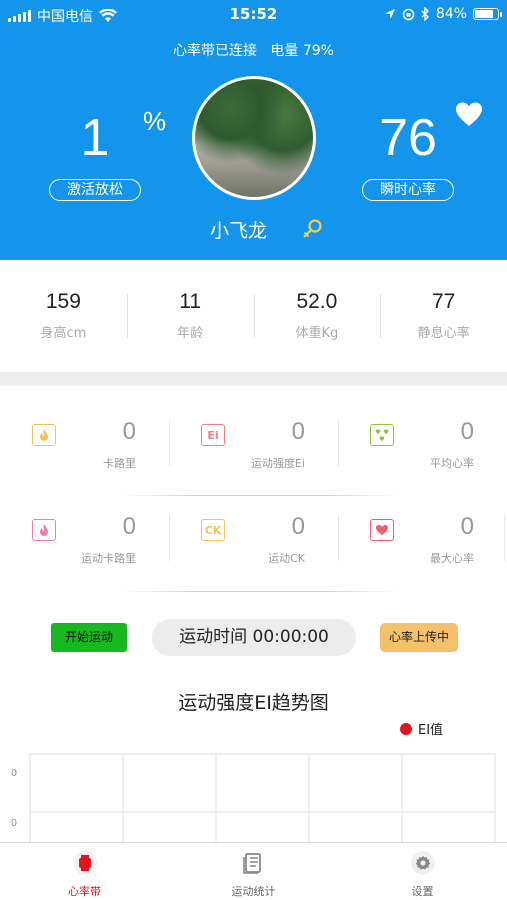  Describe the element at coordinates (317, 333) in the screenshot. I see `stat-label: 体重Kg` at that location.